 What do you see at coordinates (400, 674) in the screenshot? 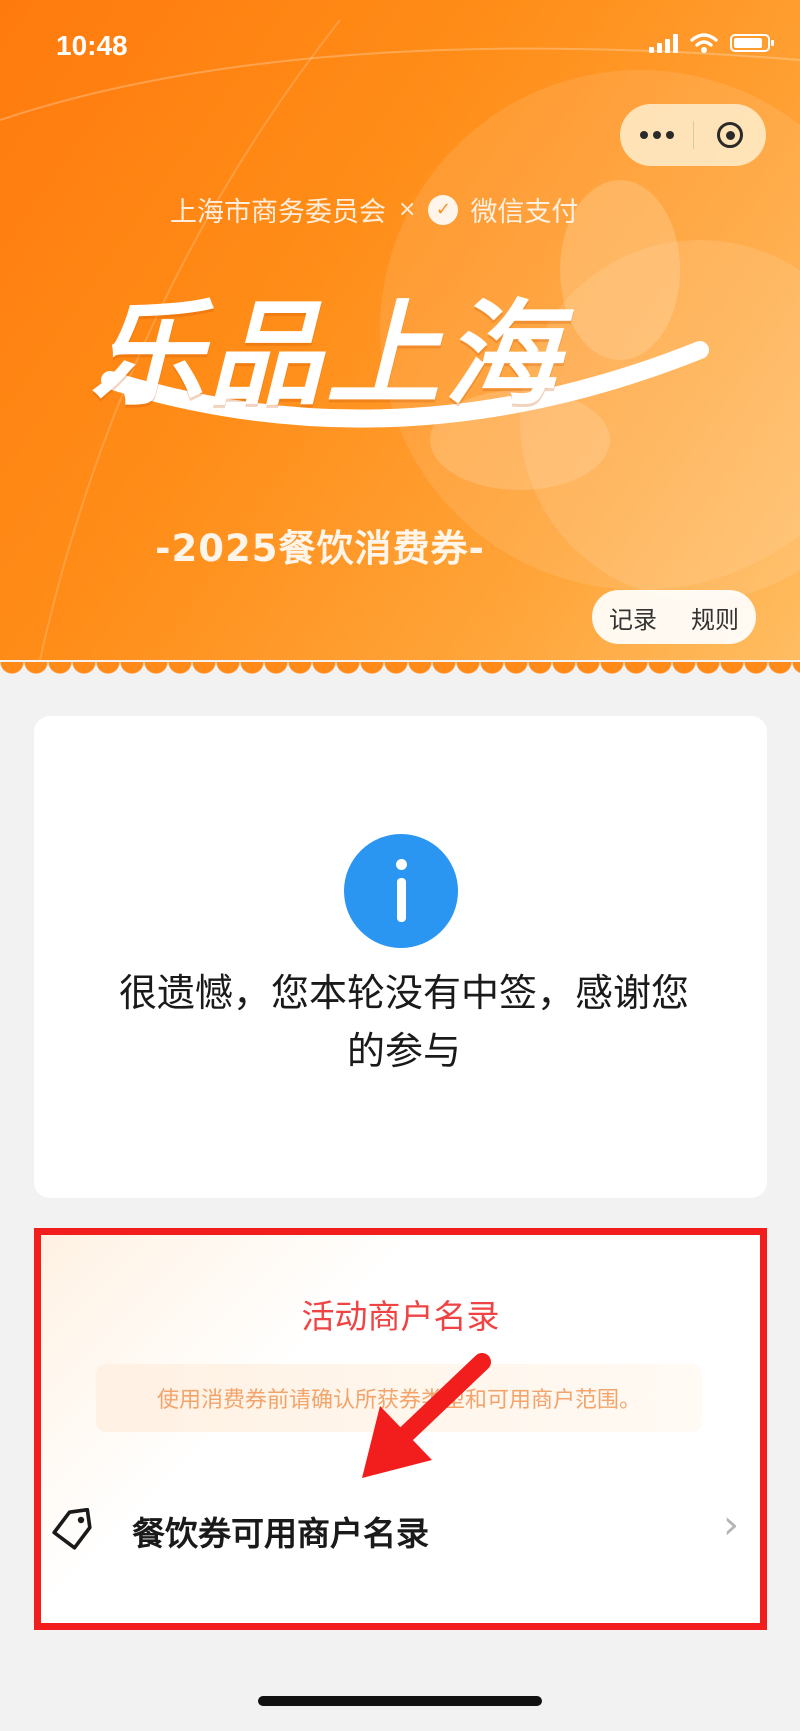
I see `banner-scallop-edge` at bounding box center [400, 674].